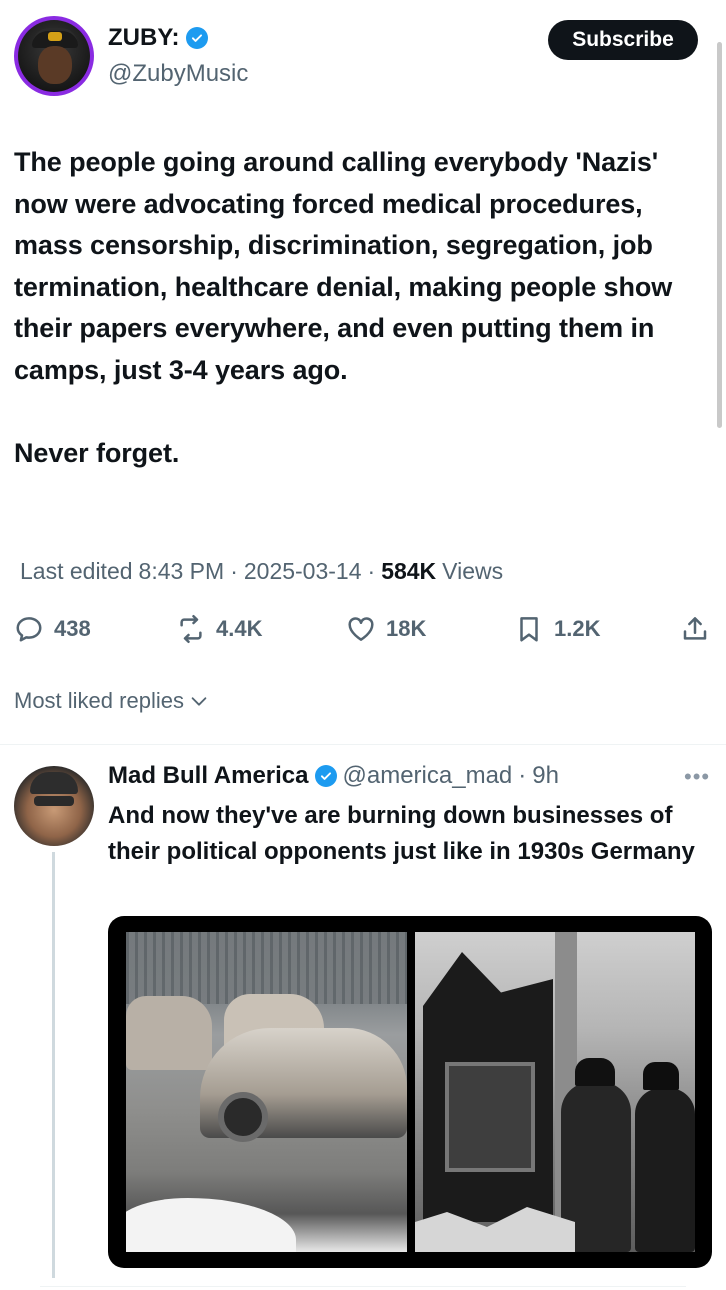 This screenshot has height=1290, width=726. What do you see at coordinates (52, 629) in the screenshot?
I see `reply-button: 438` at bounding box center [52, 629].